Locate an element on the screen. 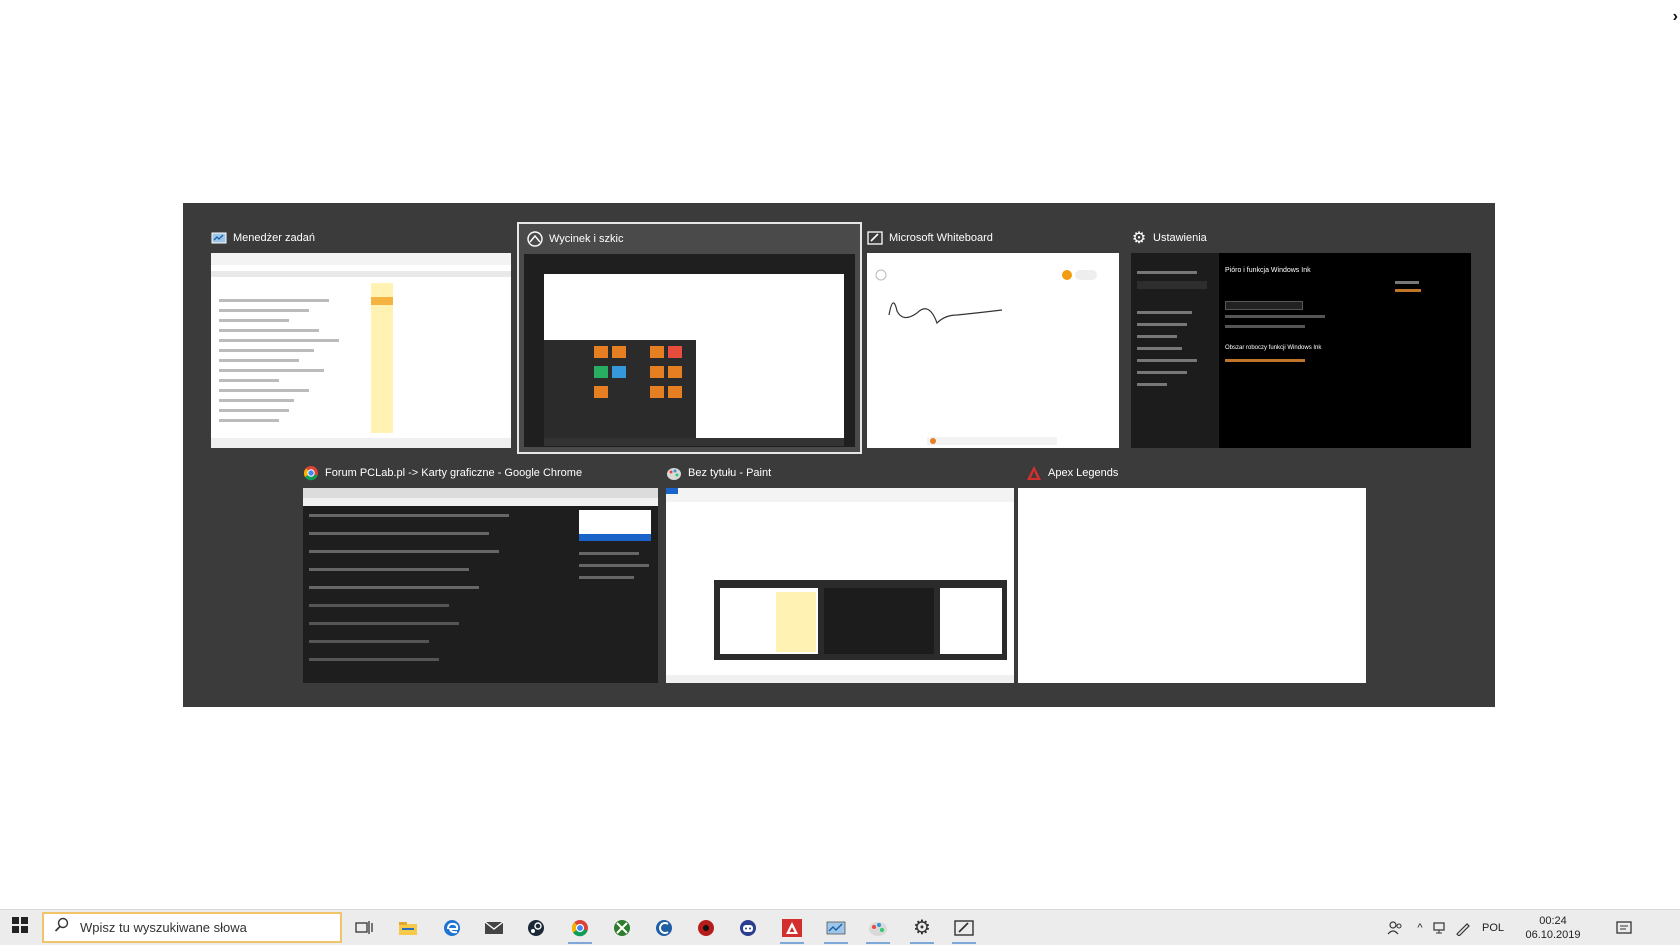 Image resolution: width=1680 pixels, height=945 pixels. tile-title: Microsoft Whiteboard is located at coordinates (941, 238).